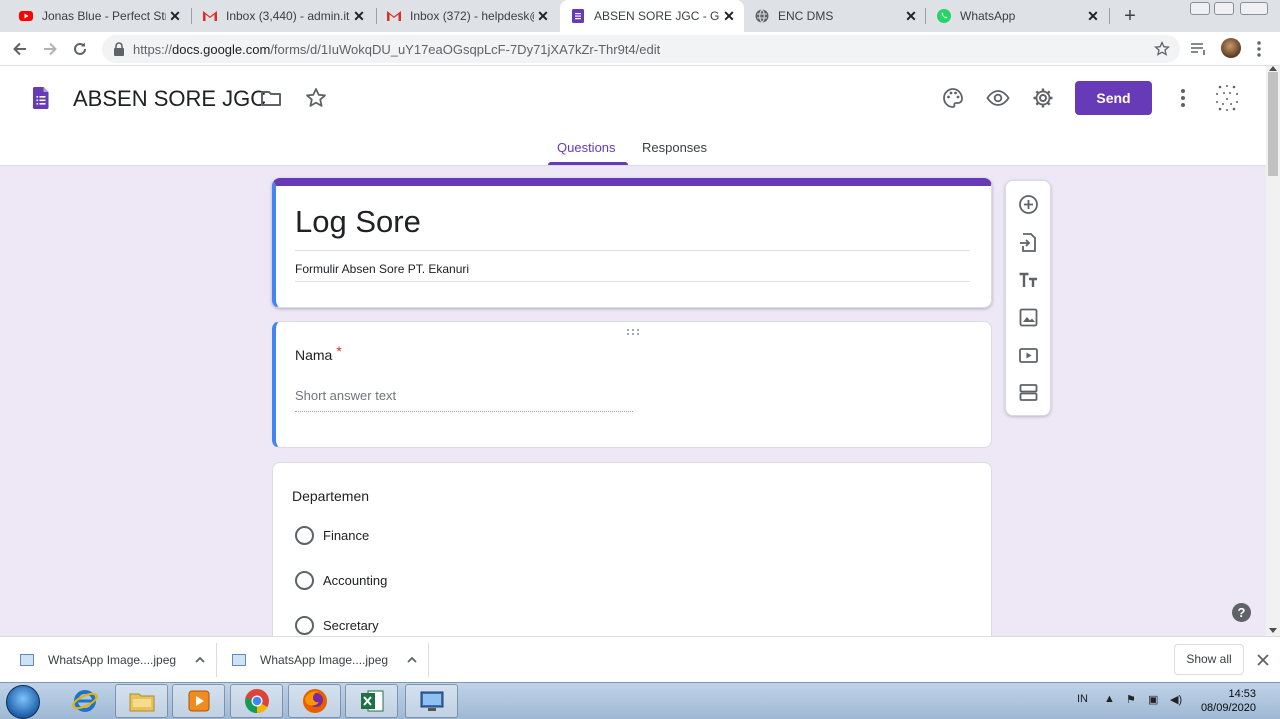  I want to click on scrollbar-thumb, so click(1273, 124).